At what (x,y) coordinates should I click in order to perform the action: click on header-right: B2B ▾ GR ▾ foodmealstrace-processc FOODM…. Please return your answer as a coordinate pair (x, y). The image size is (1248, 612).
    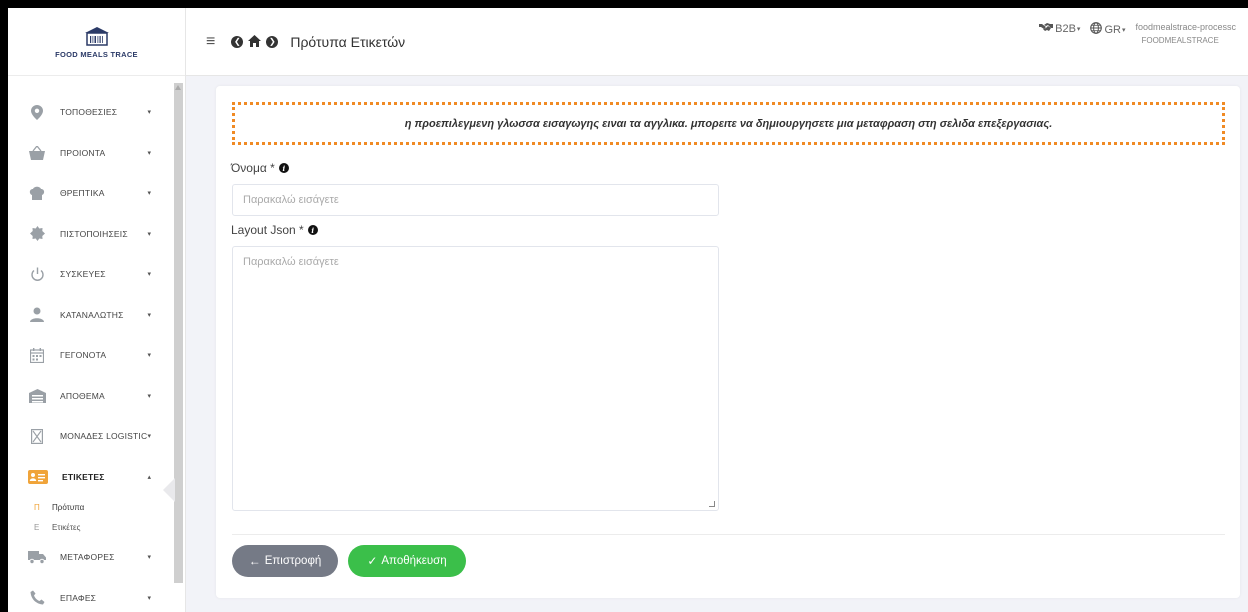
    Looking at the image, I should click on (1143, 34).